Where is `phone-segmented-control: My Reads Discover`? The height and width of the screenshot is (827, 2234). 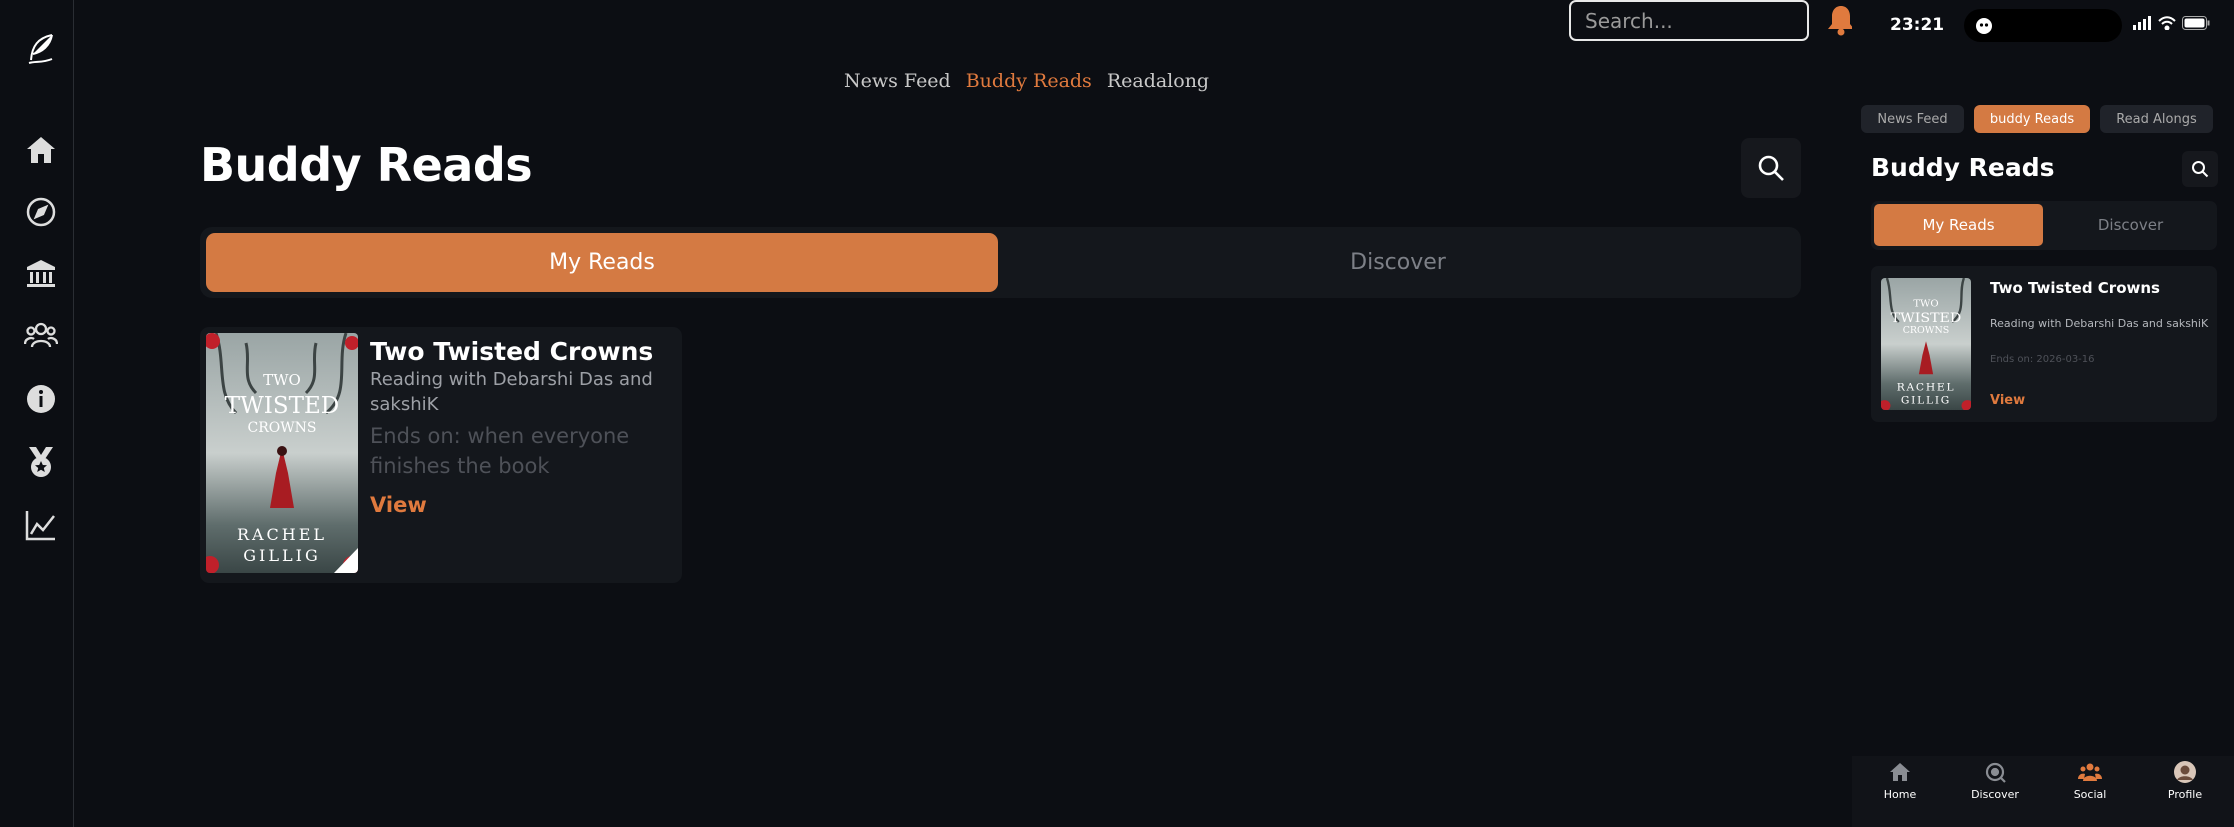 phone-segmented-control: My Reads Discover is located at coordinates (2044, 225).